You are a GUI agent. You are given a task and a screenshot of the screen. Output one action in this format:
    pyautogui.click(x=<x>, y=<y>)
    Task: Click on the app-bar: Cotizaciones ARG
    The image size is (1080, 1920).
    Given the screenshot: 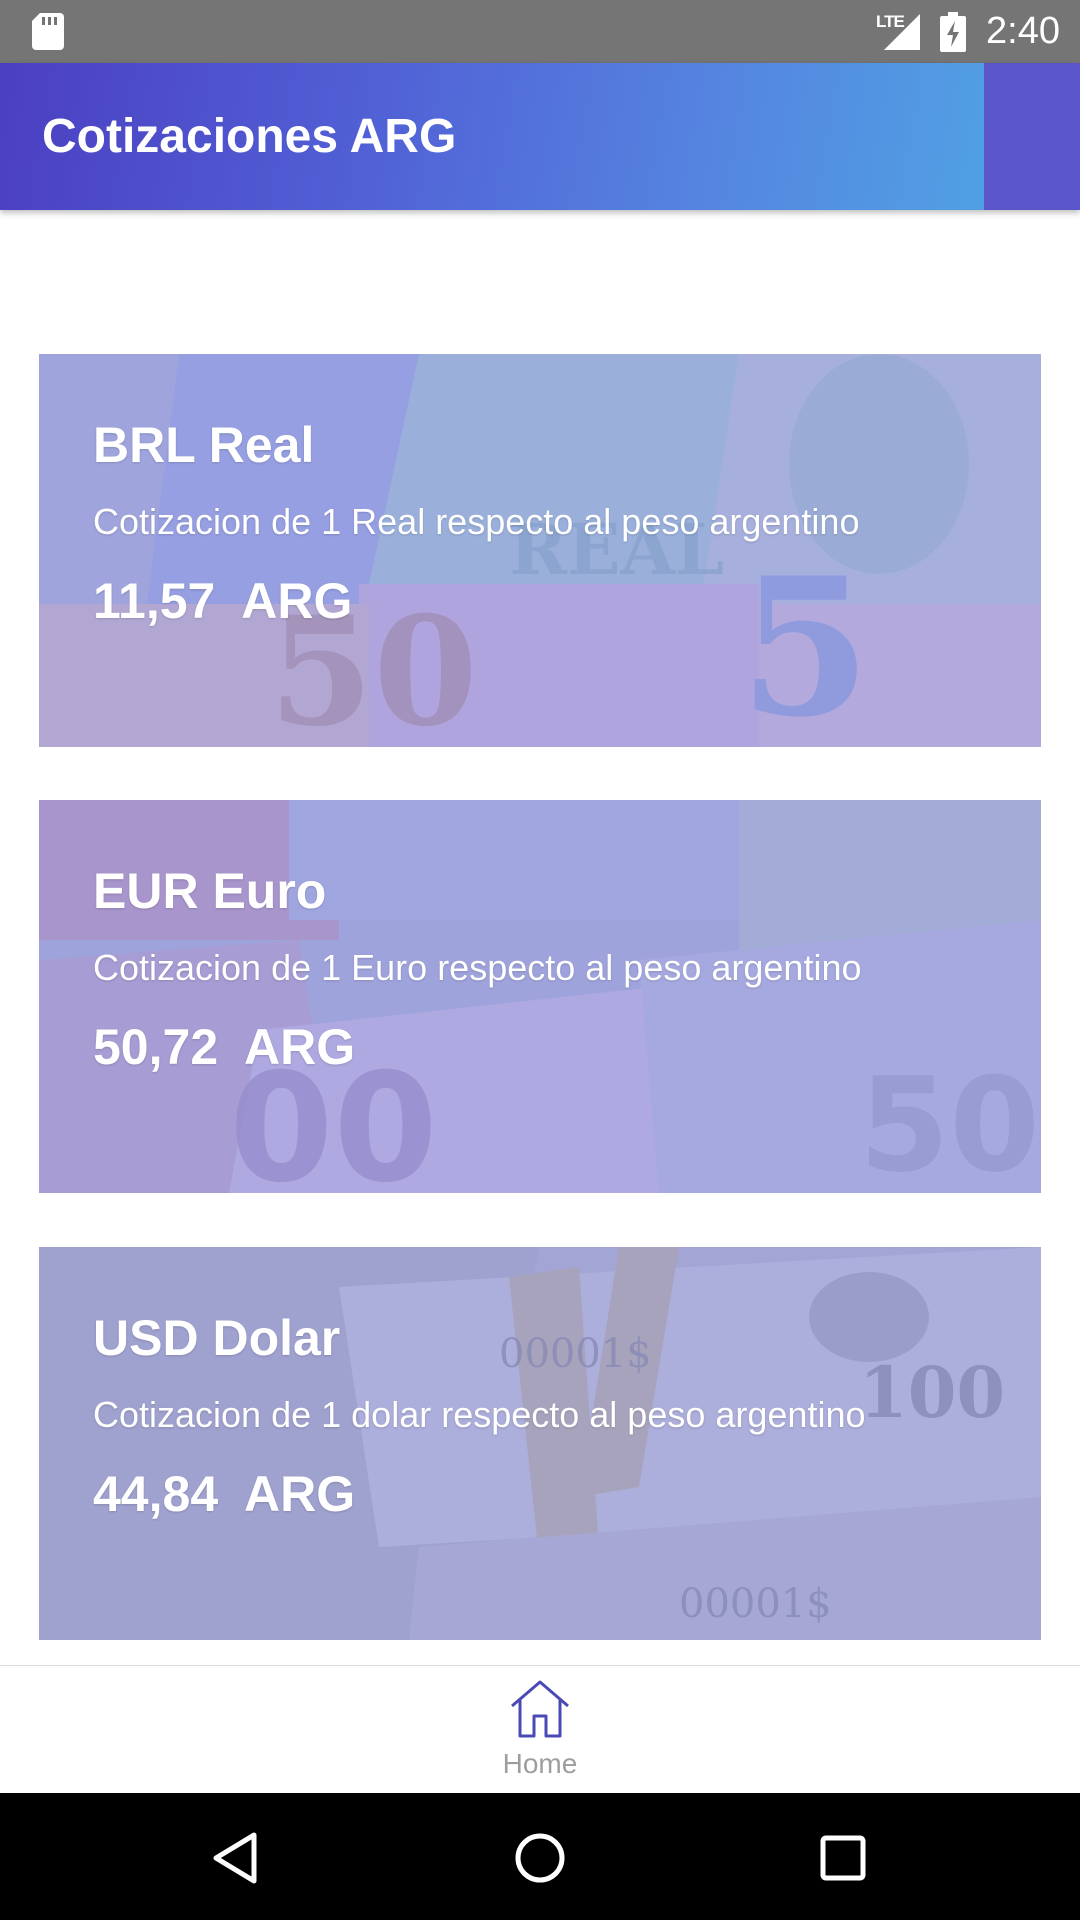 What is the action you would take?
    pyautogui.click(x=540, y=136)
    